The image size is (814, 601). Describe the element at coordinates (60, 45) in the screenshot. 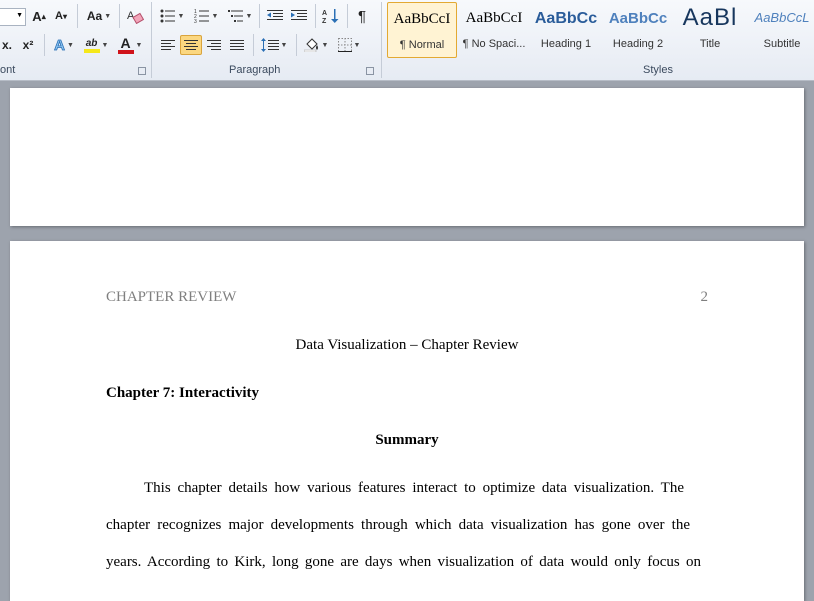

I see `text-effects-label: A` at that location.